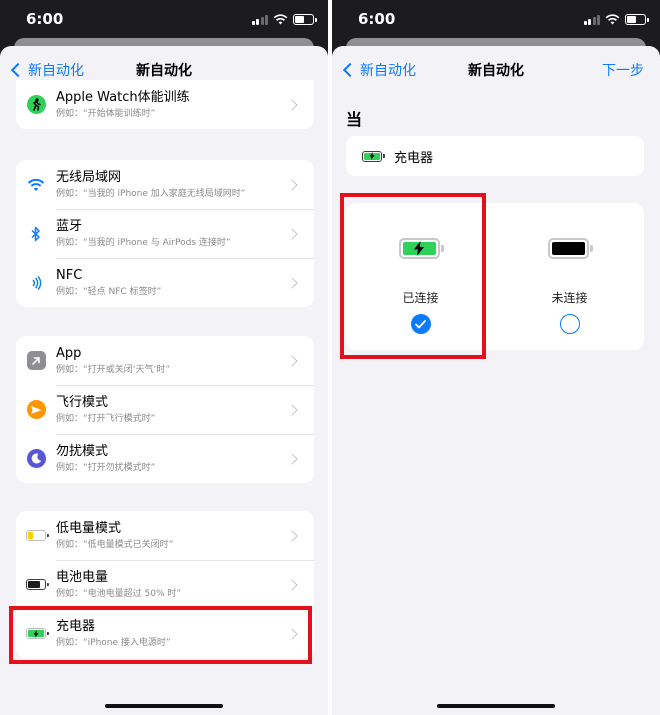 The image size is (660, 715). What do you see at coordinates (89, 528) in the screenshot?
I see `row-title: 低电量模式` at bounding box center [89, 528].